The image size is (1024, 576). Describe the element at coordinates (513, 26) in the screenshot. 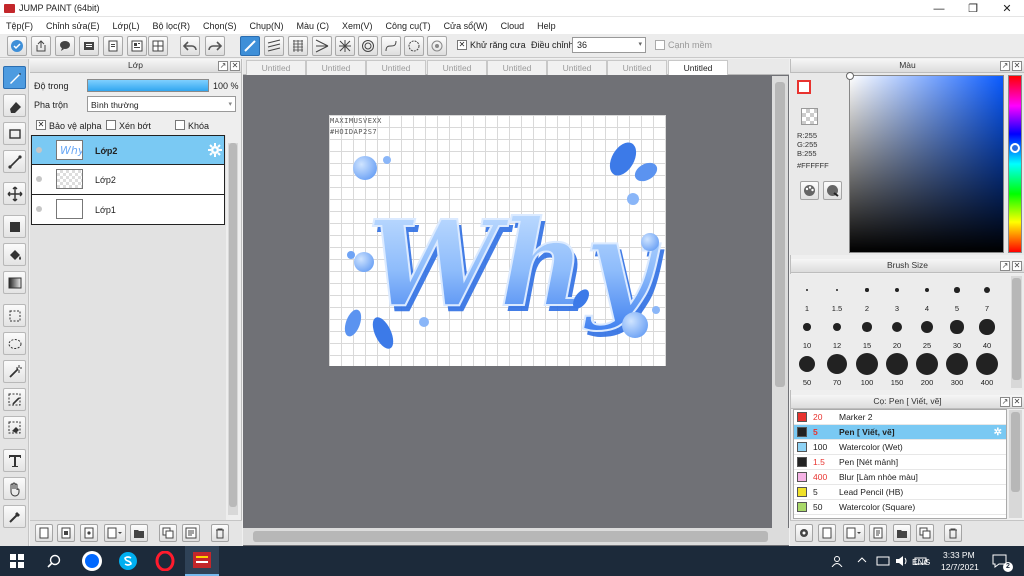

I see `menu-cloud: Cloud` at that location.